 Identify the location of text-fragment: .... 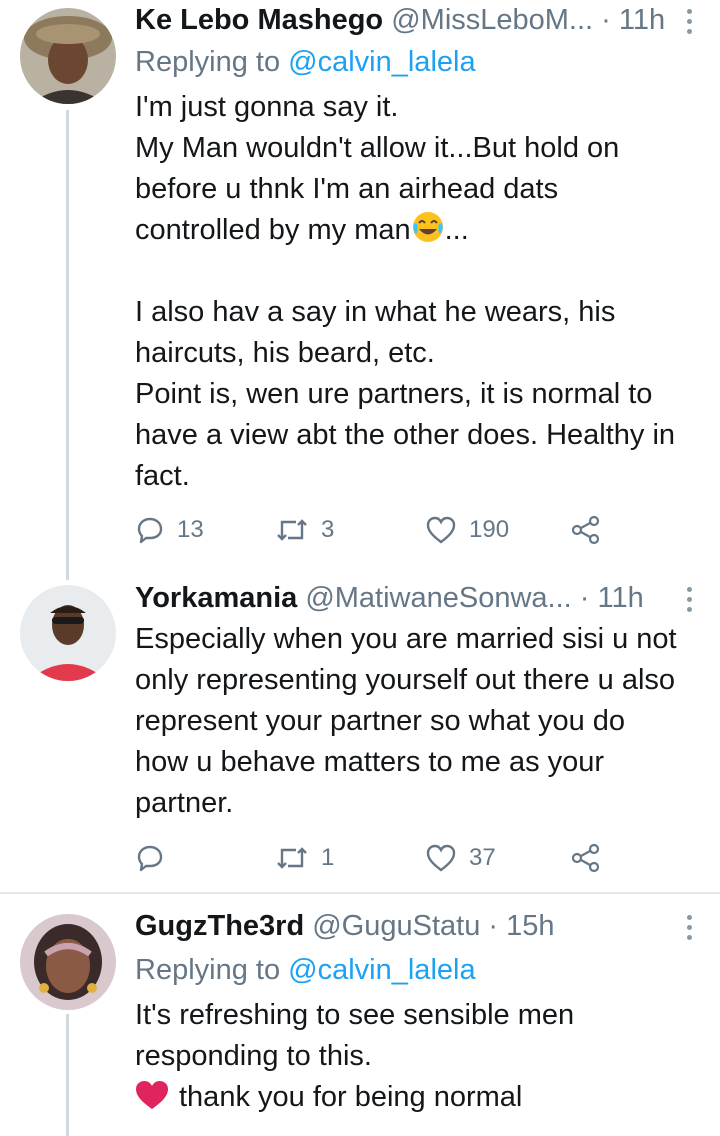
(456, 230).